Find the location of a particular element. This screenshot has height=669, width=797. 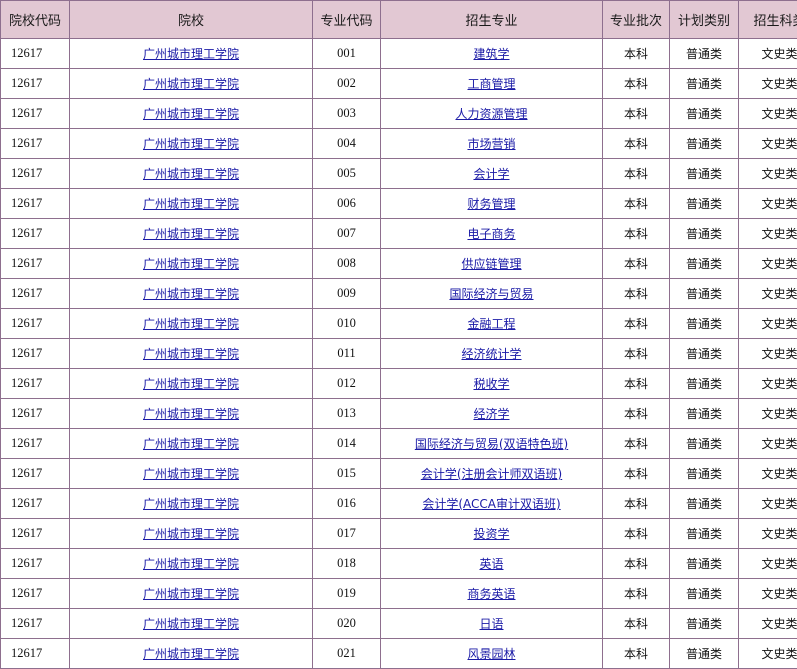

major-code-cell: 005 is located at coordinates (346, 173).